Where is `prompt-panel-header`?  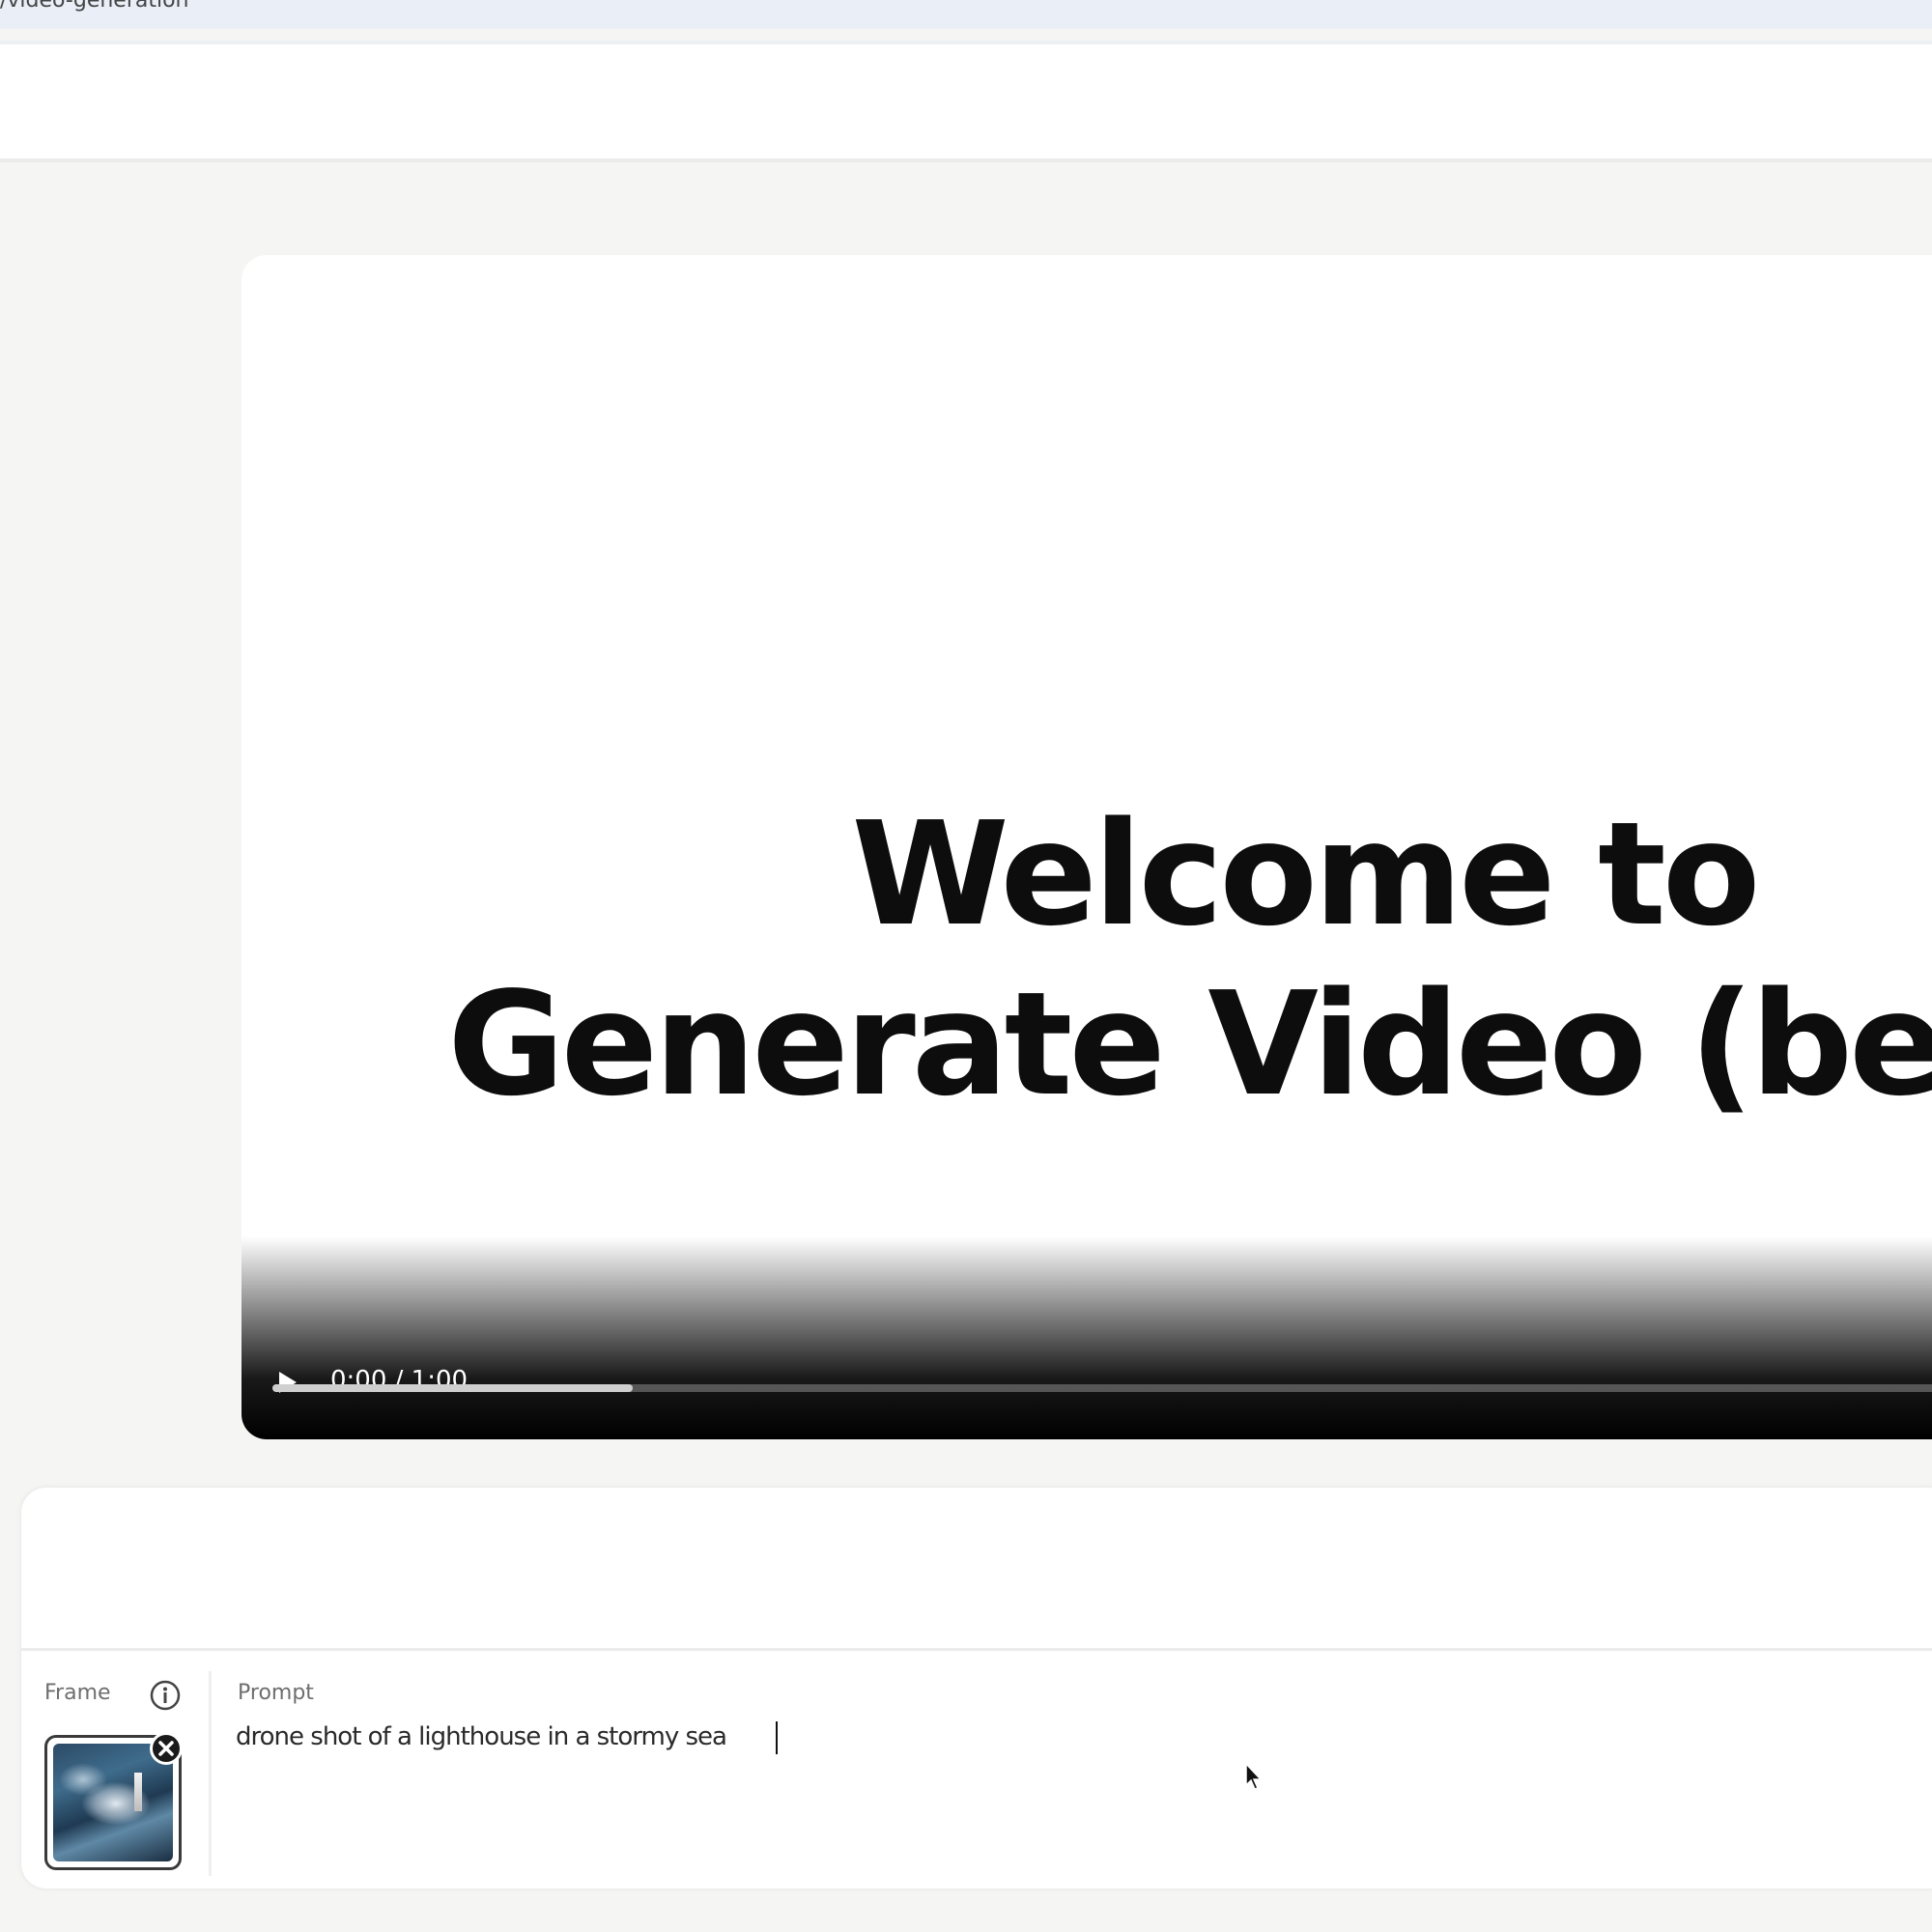 prompt-panel-header is located at coordinates (976, 1568).